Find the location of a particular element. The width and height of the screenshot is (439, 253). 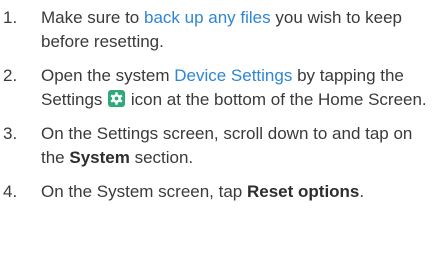

settings-gear-icon is located at coordinates (117, 98).